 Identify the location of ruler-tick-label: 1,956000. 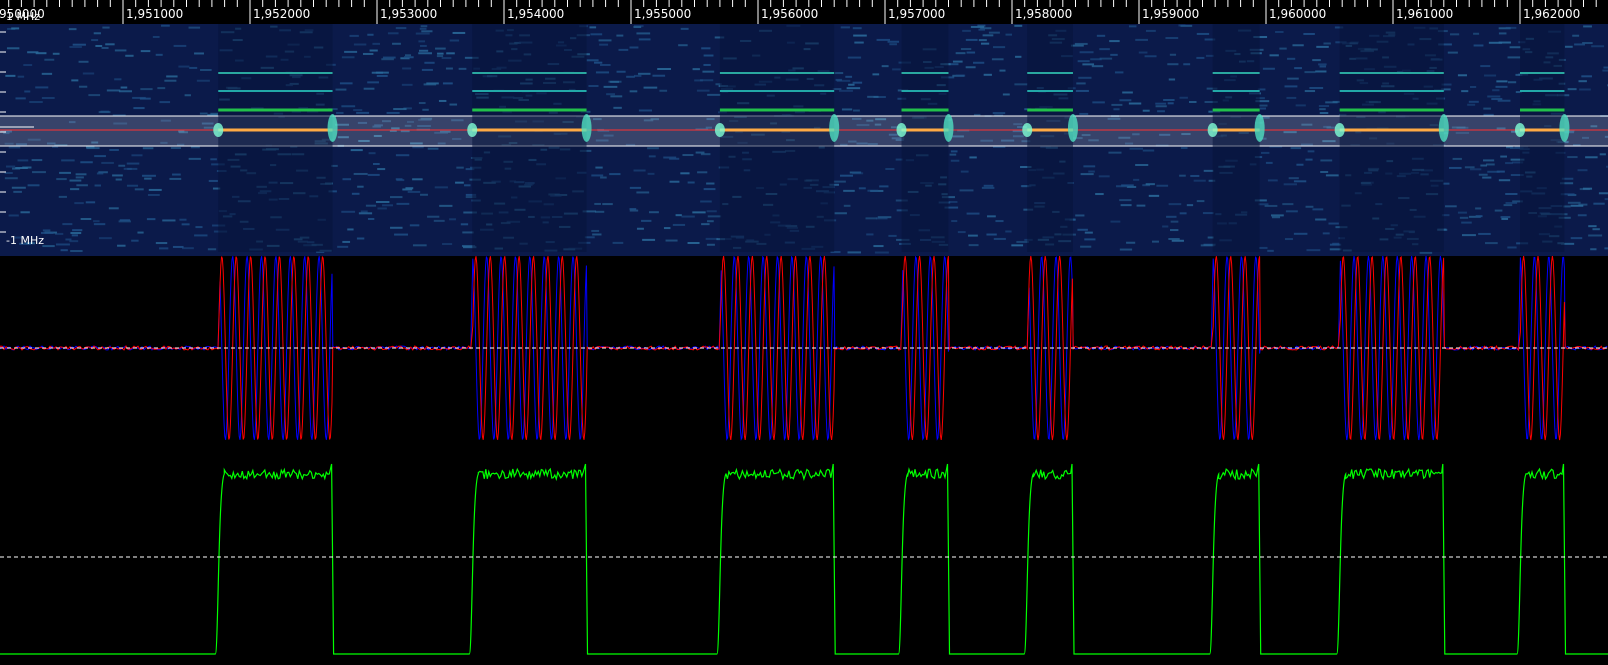
(790, 14).